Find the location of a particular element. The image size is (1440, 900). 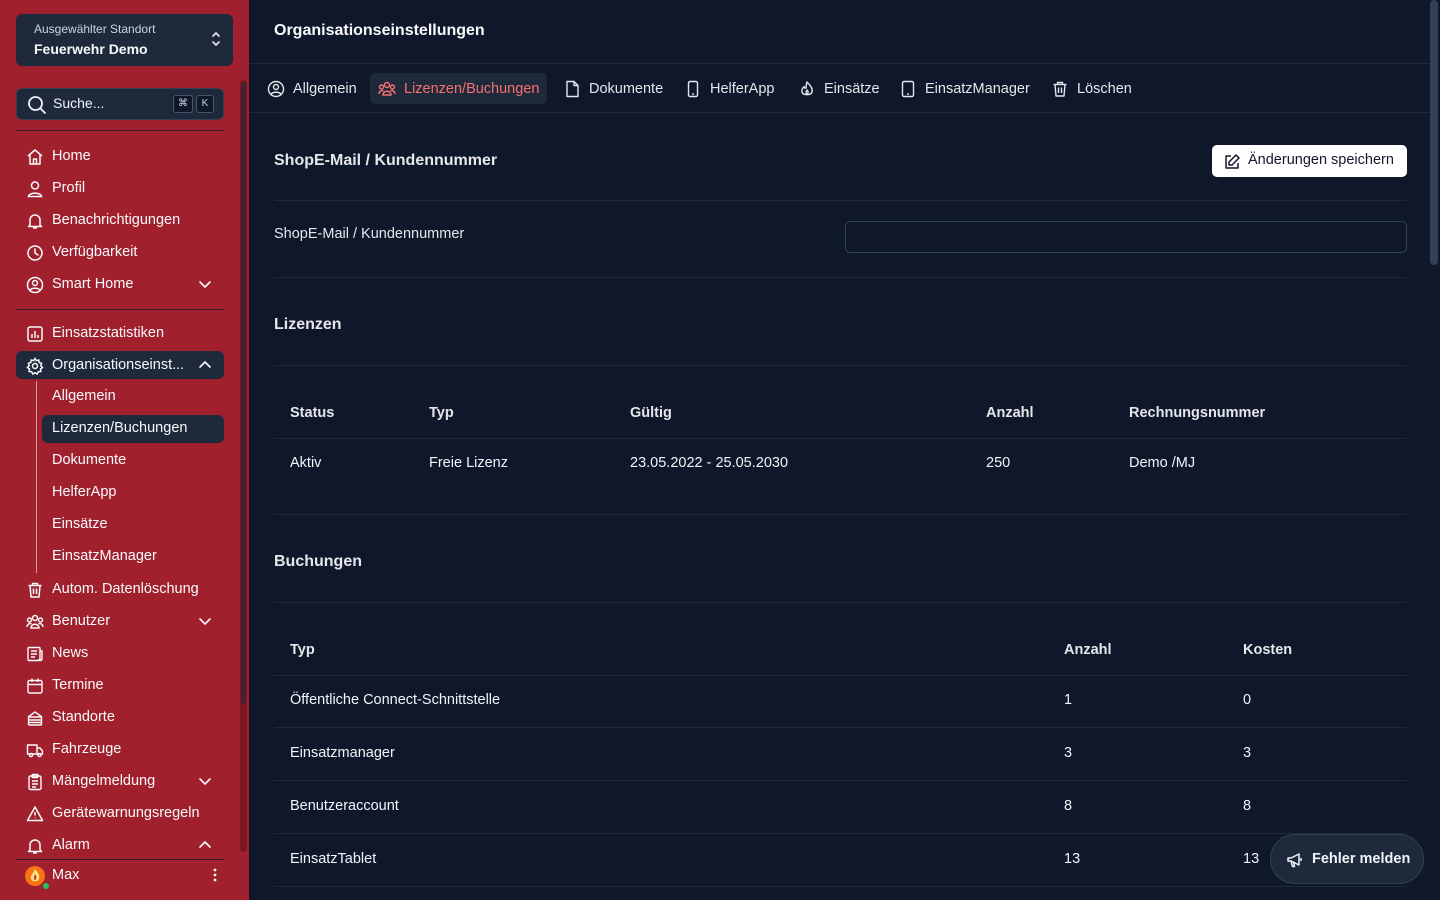

column-header: Rechnungsnummer is located at coordinates (1197, 413).